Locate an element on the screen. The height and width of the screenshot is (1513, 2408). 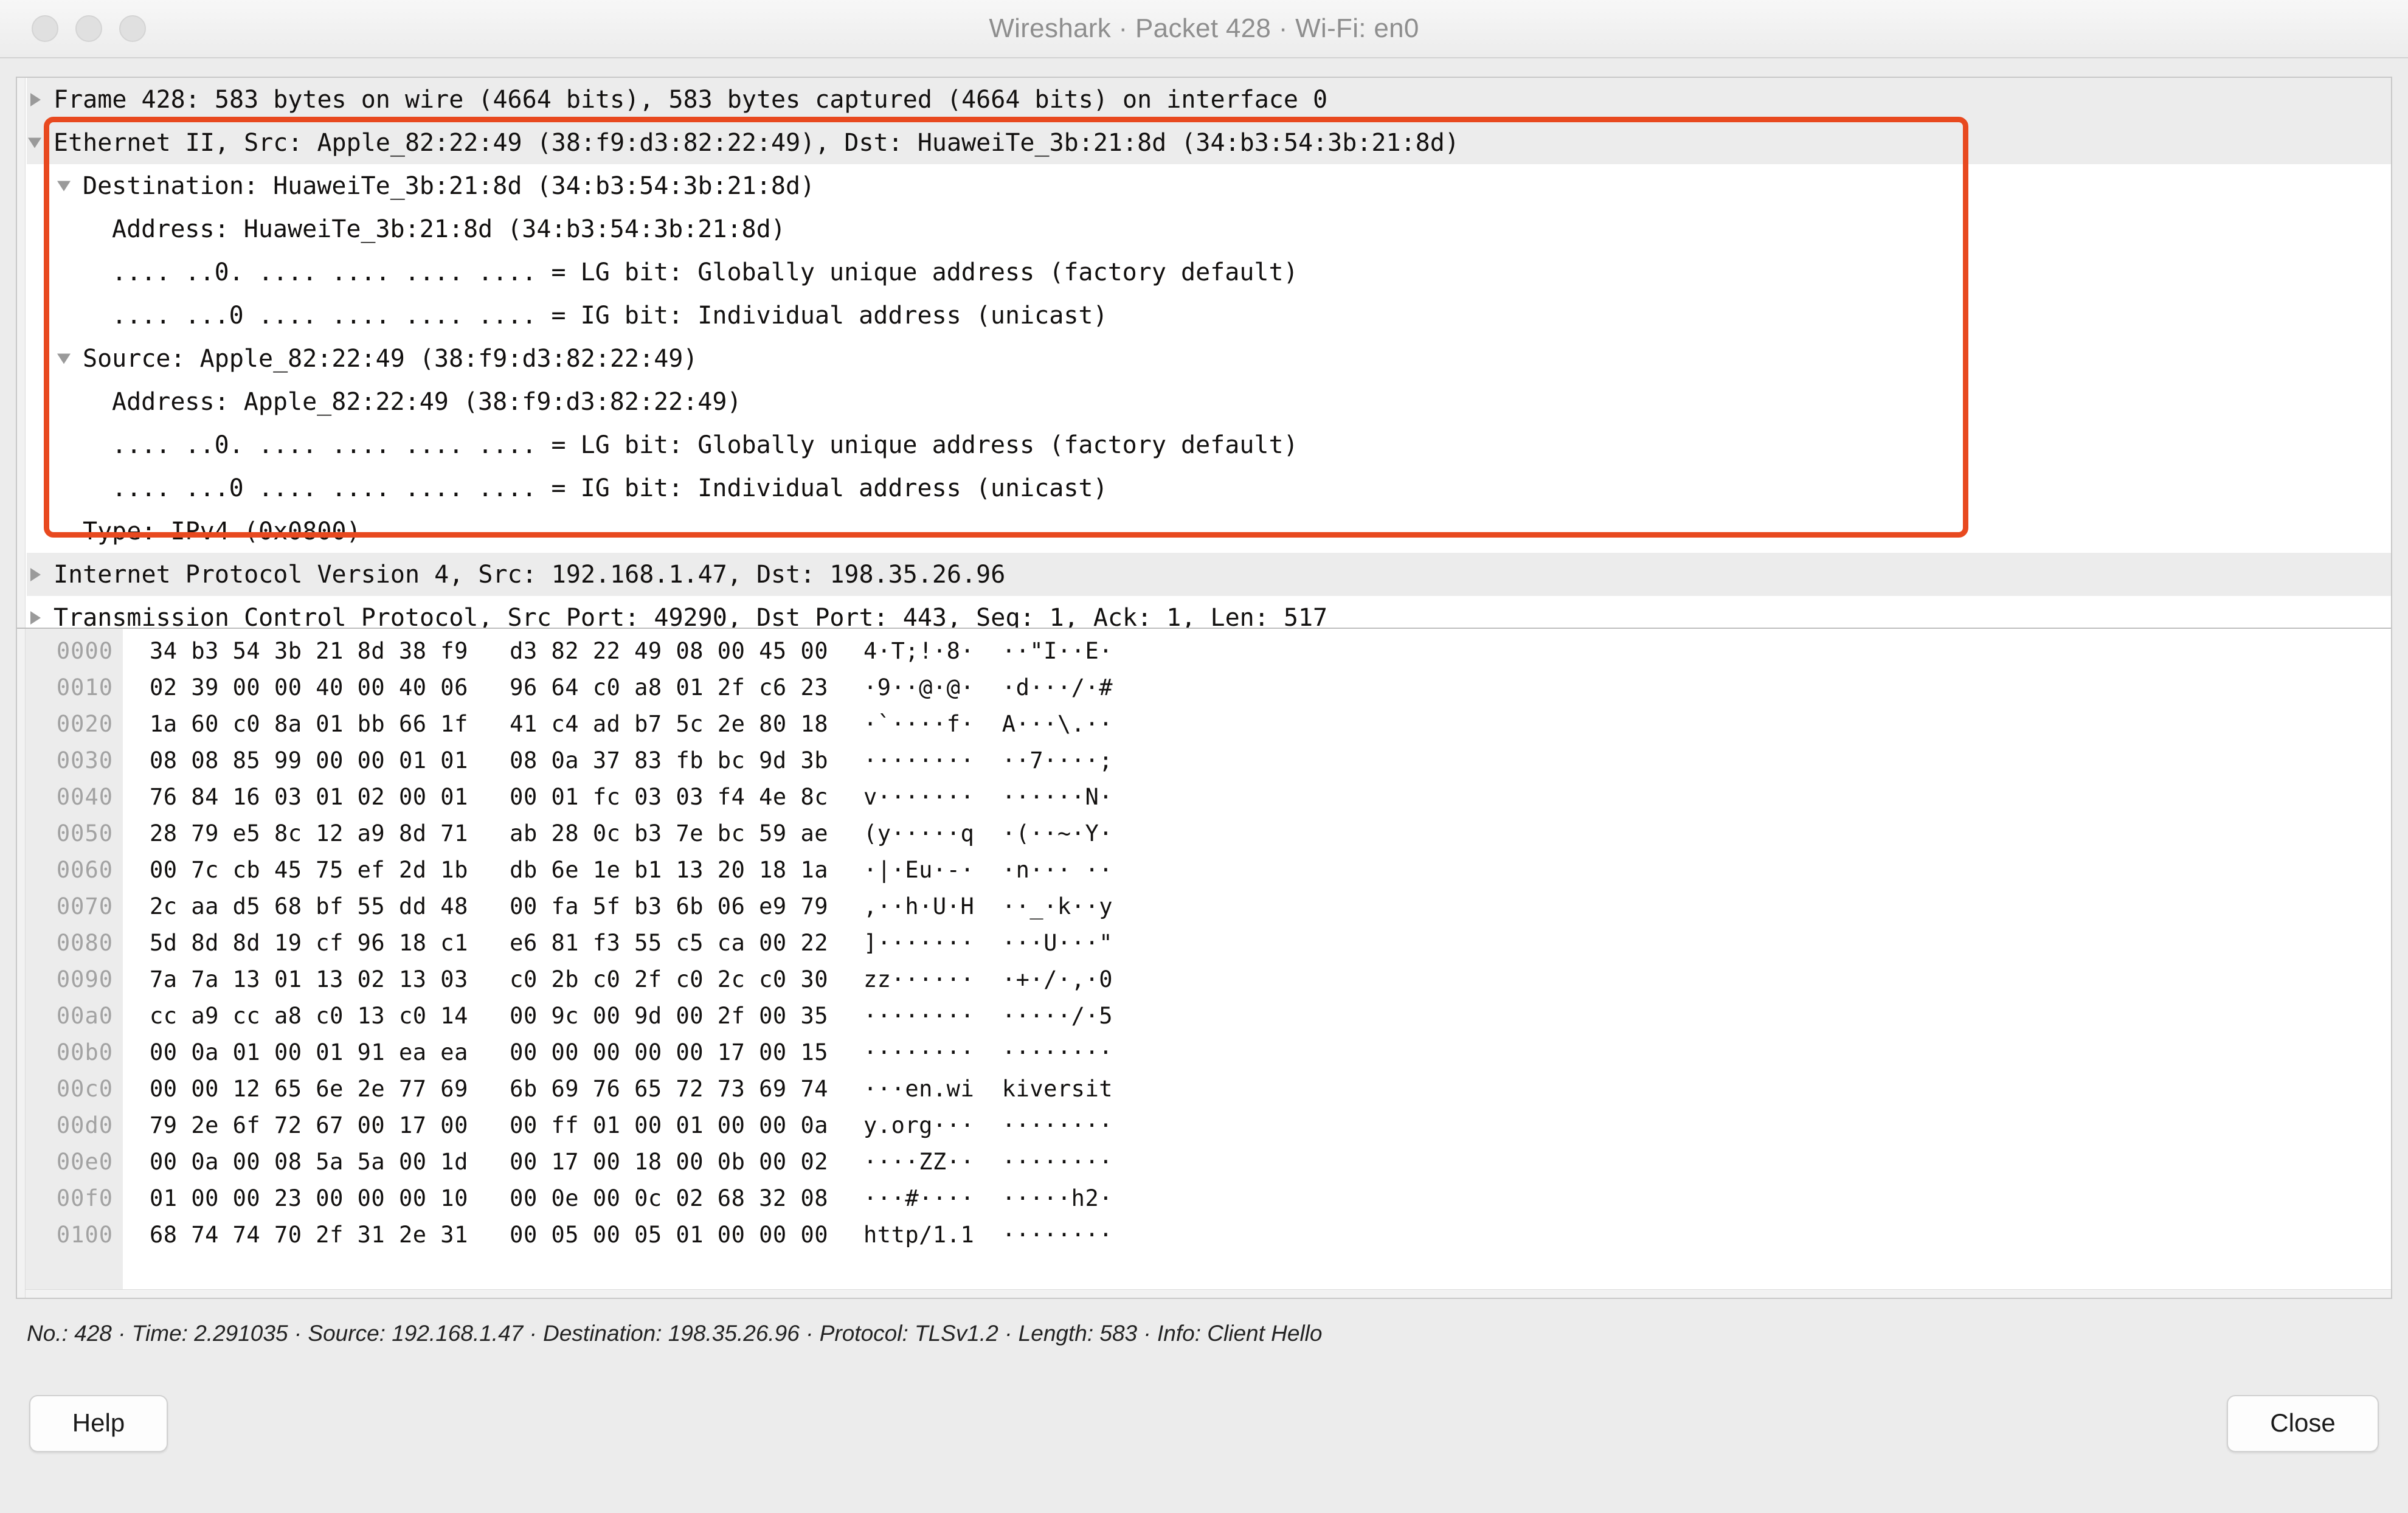
hex-ascii: ····ZZ·· ········ is located at coordinates (988, 1161).